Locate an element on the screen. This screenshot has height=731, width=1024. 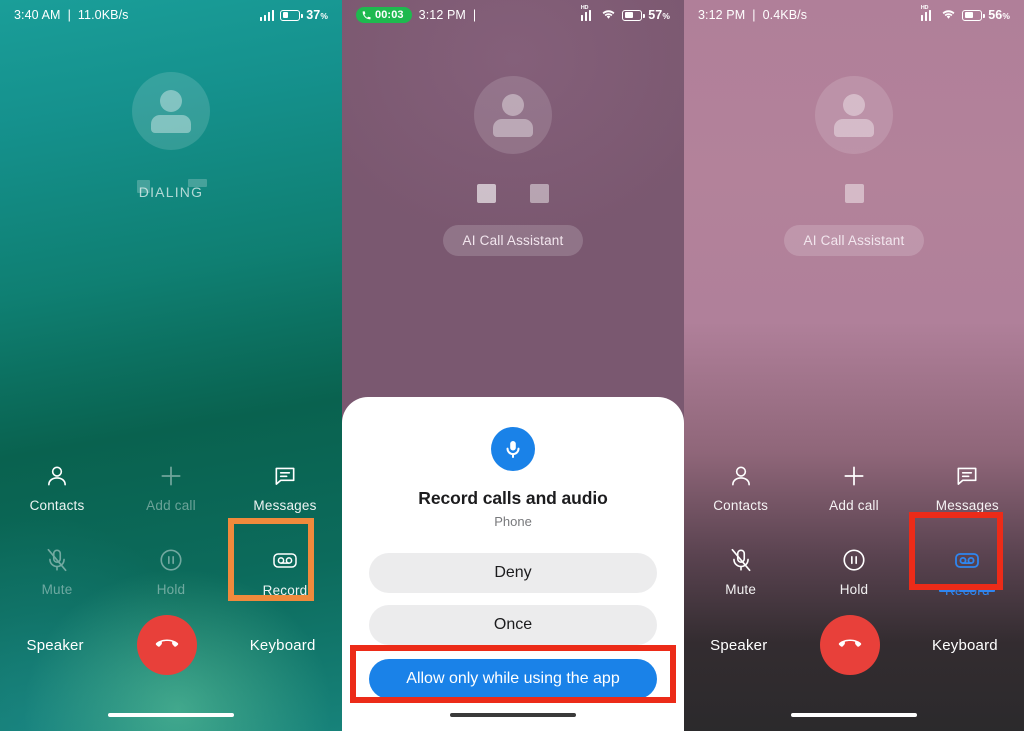
phone-handset-icon is located at coordinates (366, 15).